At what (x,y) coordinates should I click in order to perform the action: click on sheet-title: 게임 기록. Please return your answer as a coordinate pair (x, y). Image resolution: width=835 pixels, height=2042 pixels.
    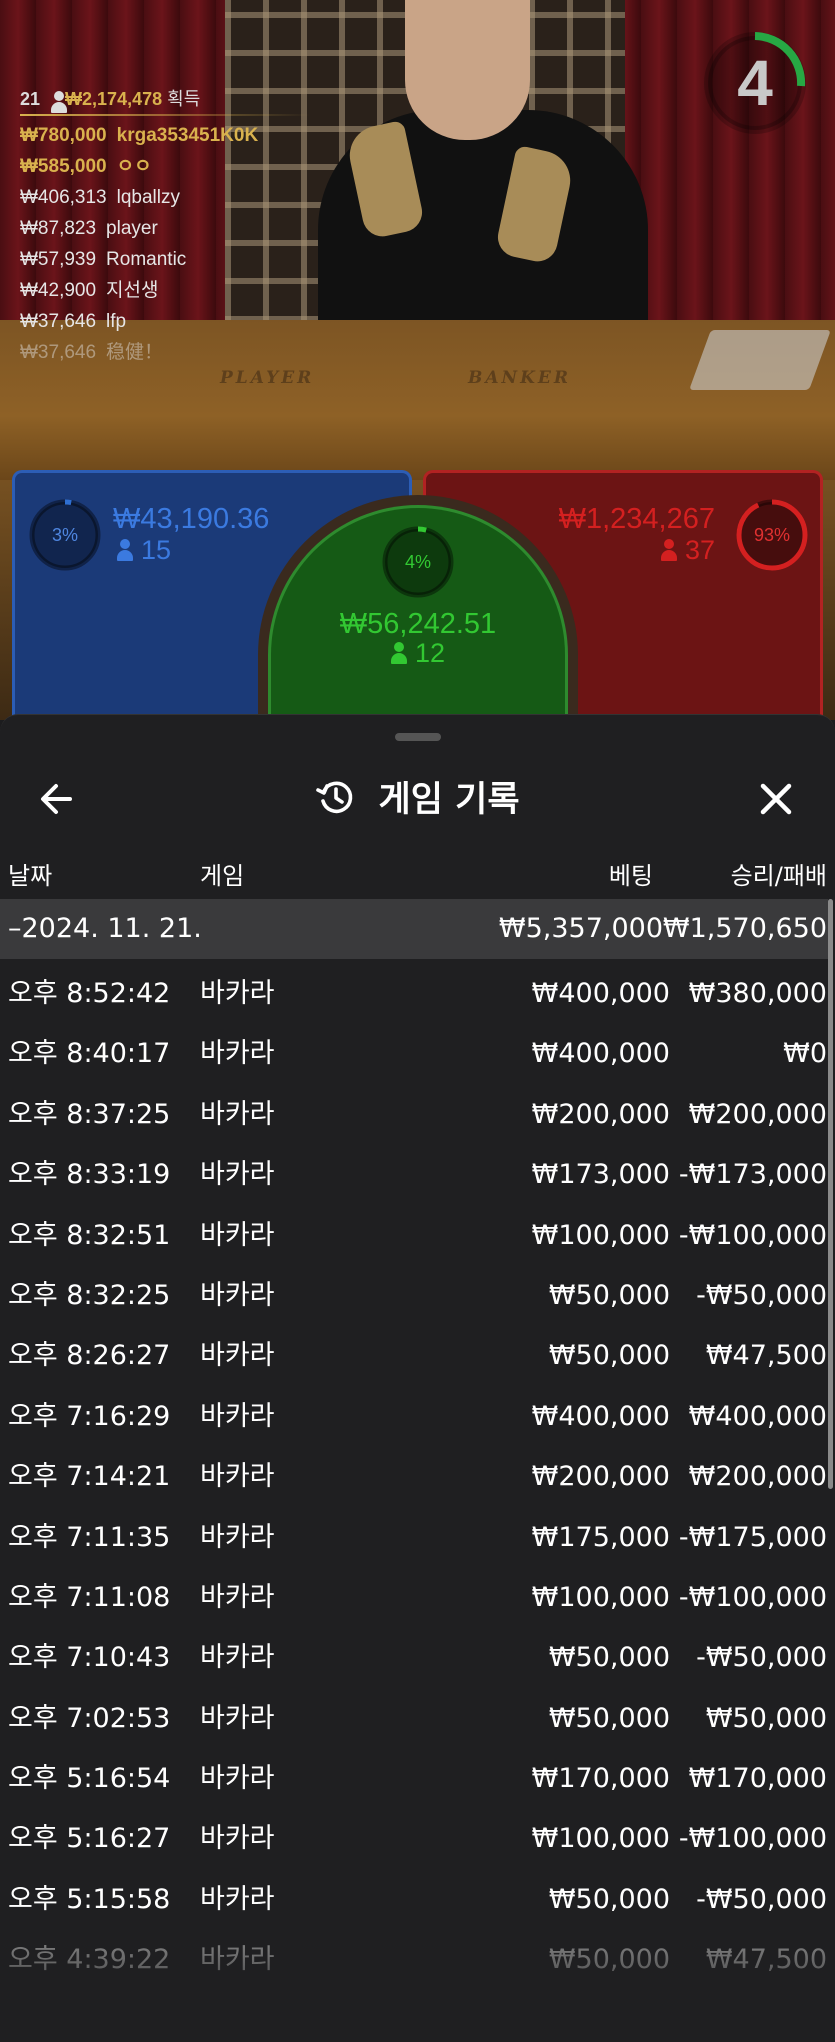
    Looking at the image, I should click on (449, 799).